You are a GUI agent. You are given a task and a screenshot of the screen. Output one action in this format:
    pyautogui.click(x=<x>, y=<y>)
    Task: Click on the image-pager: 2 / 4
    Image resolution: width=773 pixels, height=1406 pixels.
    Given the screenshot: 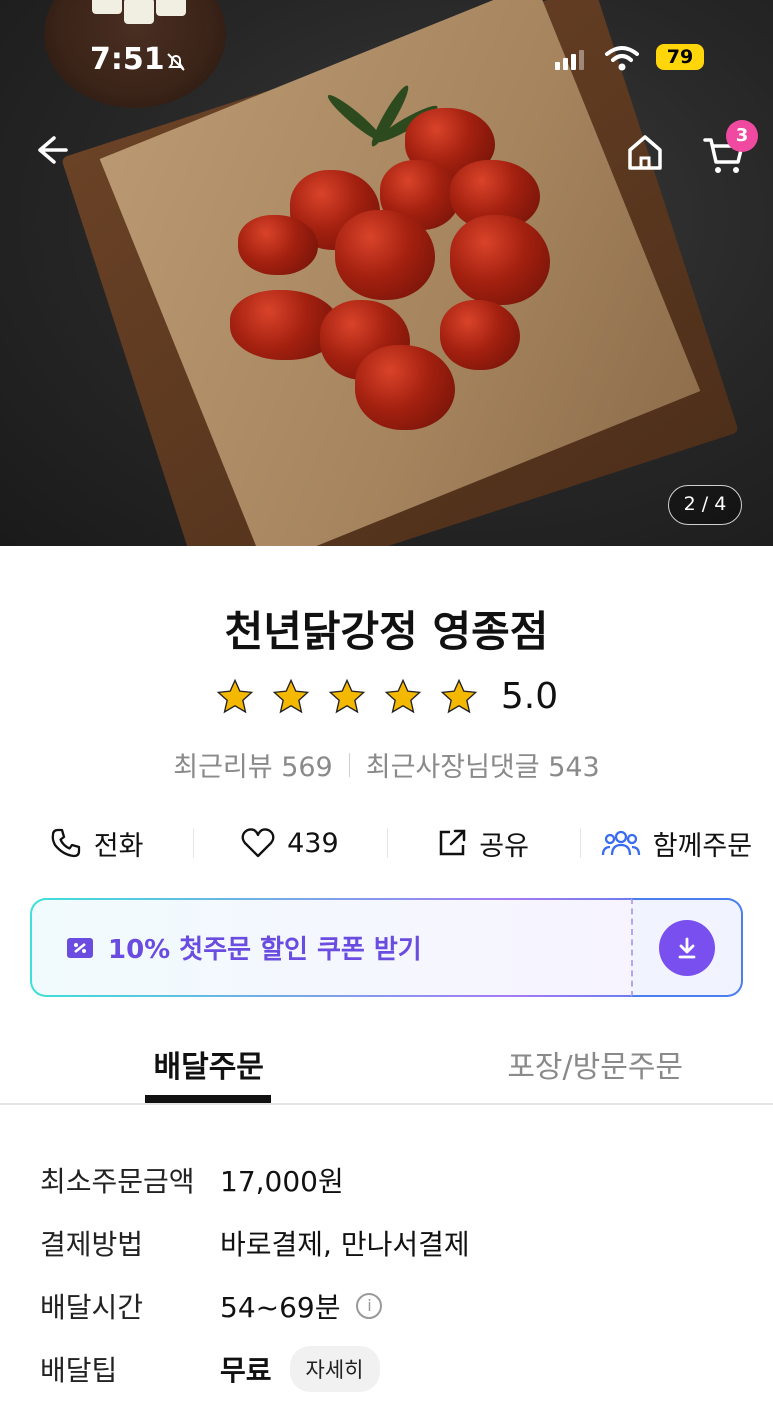 What is the action you would take?
    pyautogui.click(x=705, y=505)
    